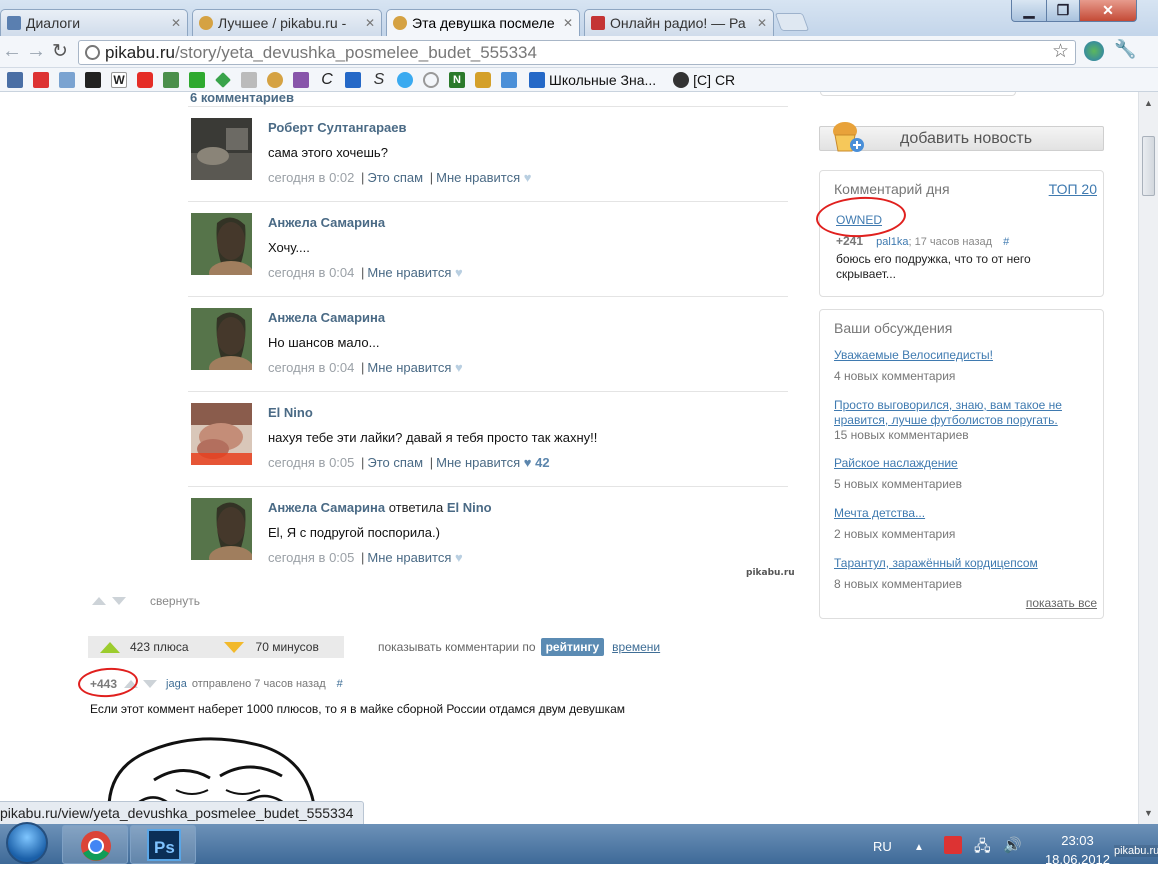 This screenshot has height=869, width=1158. I want to click on tab-pikabu-best: Лучшее / pikabu.ru - ✕, so click(287, 22).